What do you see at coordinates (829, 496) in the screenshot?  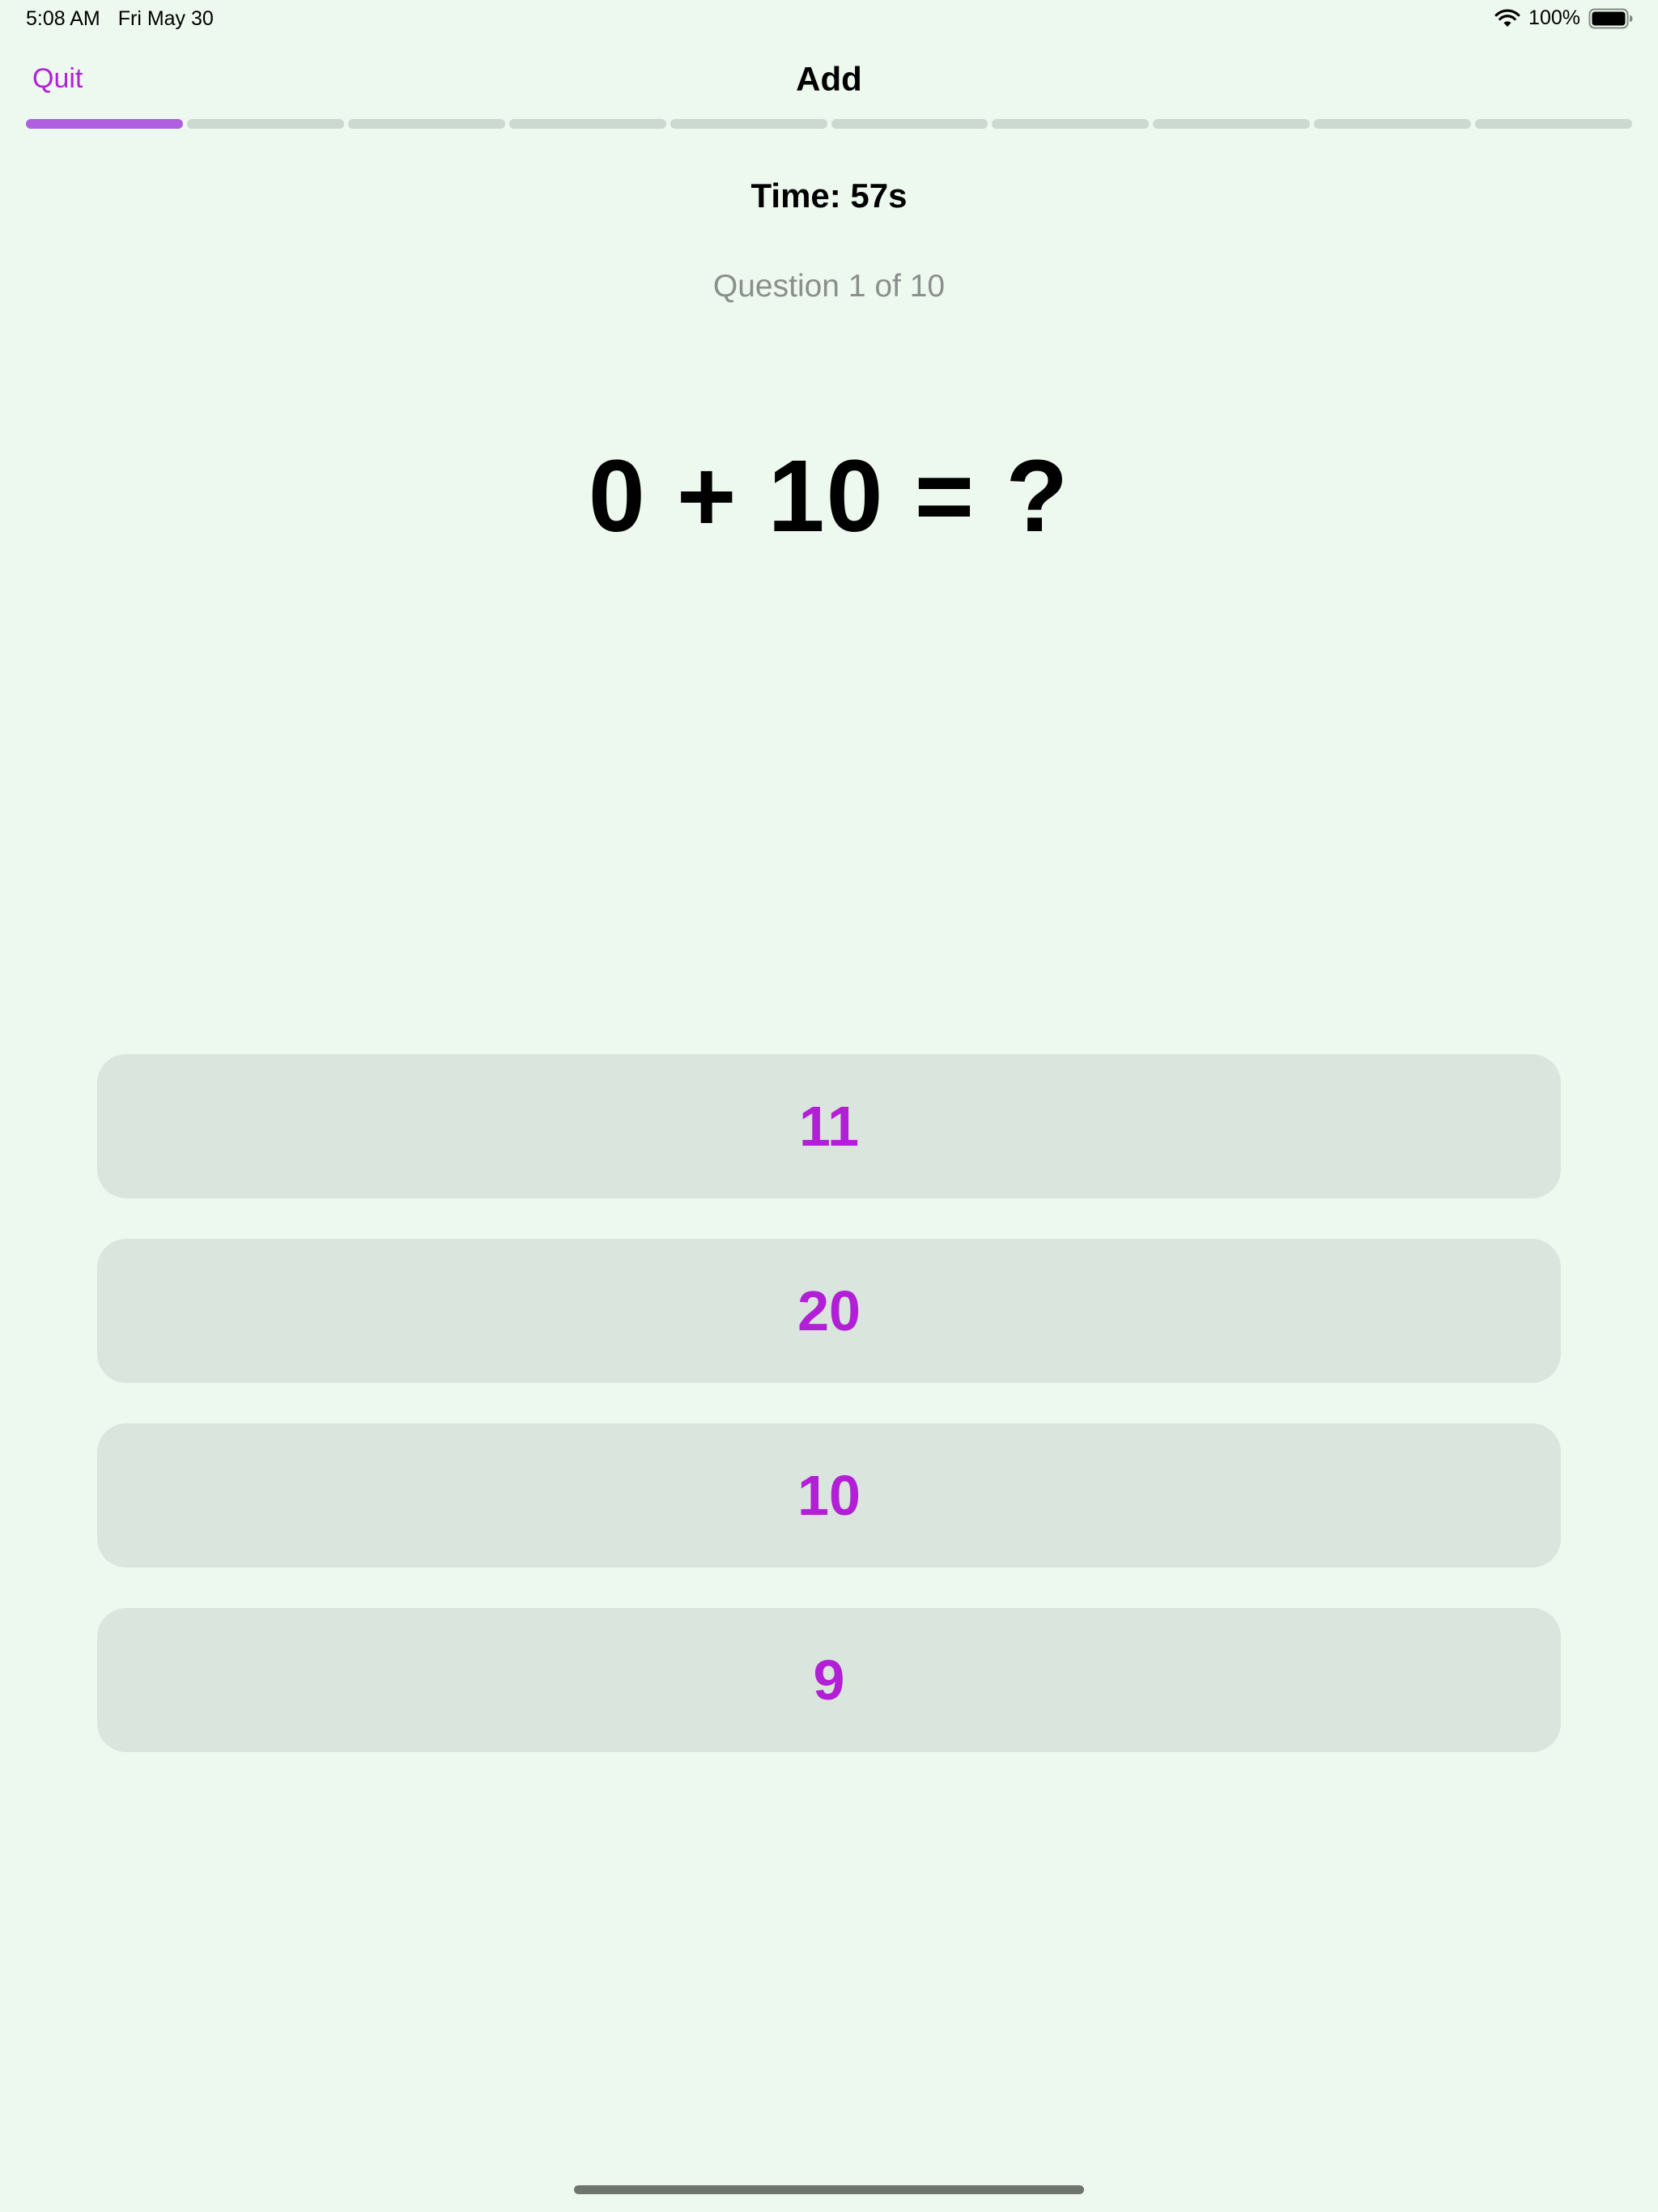 I see `math-problem: 0 + 10 = ?` at bounding box center [829, 496].